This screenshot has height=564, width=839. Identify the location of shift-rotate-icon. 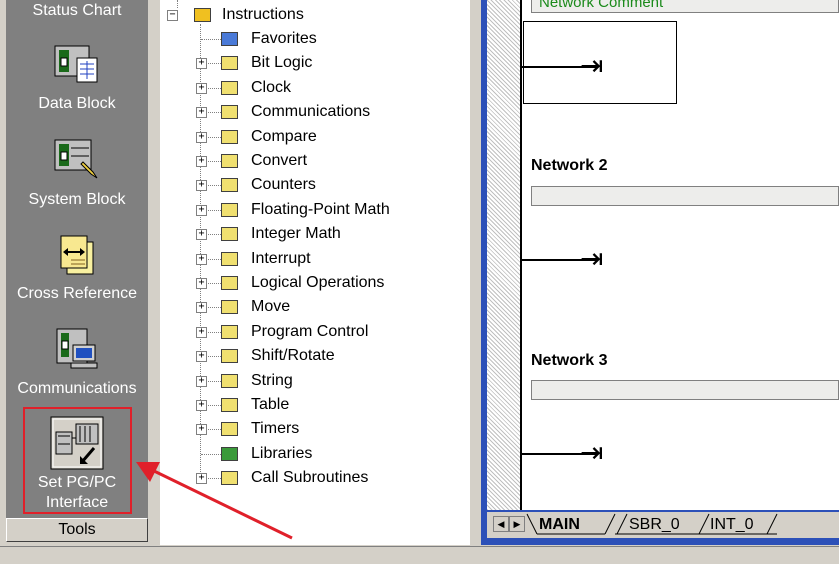
(229, 356).